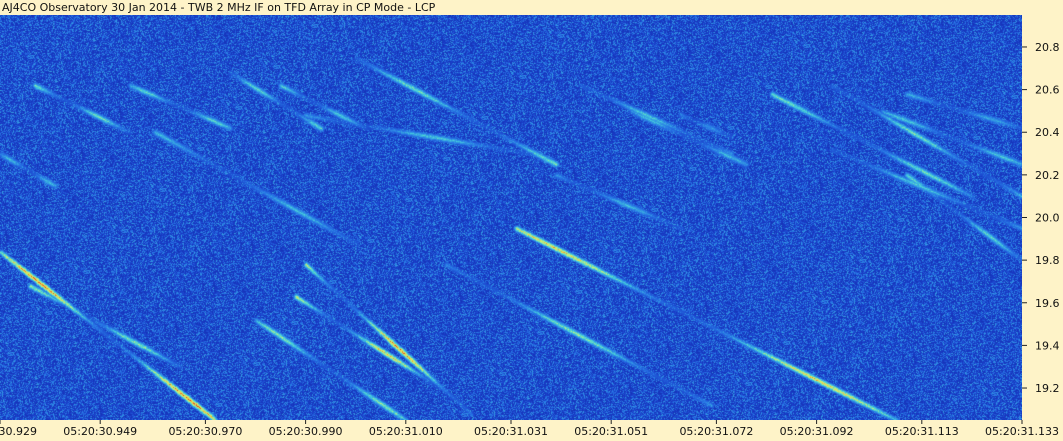  Describe the element at coordinates (716, 431) in the screenshot. I see `x-tick-label: 05:20:31.072` at that location.